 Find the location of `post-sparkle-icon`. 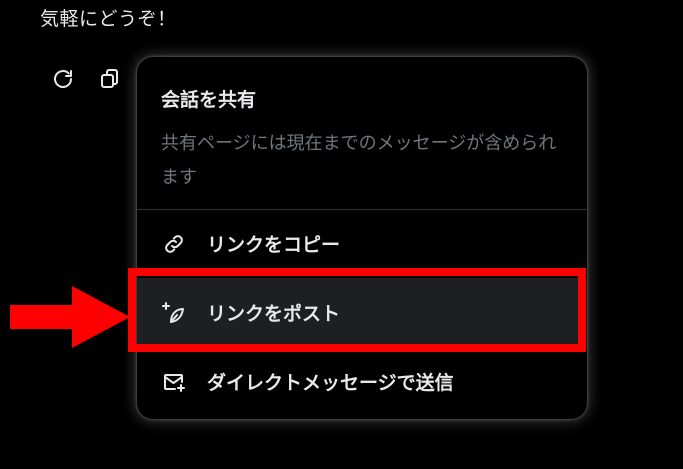

post-sparkle-icon is located at coordinates (174, 313).